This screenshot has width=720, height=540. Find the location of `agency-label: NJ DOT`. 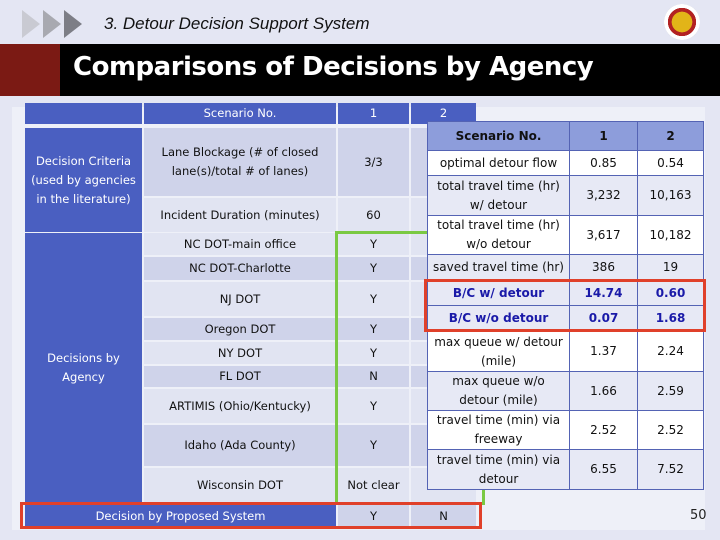

agency-label: NJ DOT is located at coordinates (240, 299).